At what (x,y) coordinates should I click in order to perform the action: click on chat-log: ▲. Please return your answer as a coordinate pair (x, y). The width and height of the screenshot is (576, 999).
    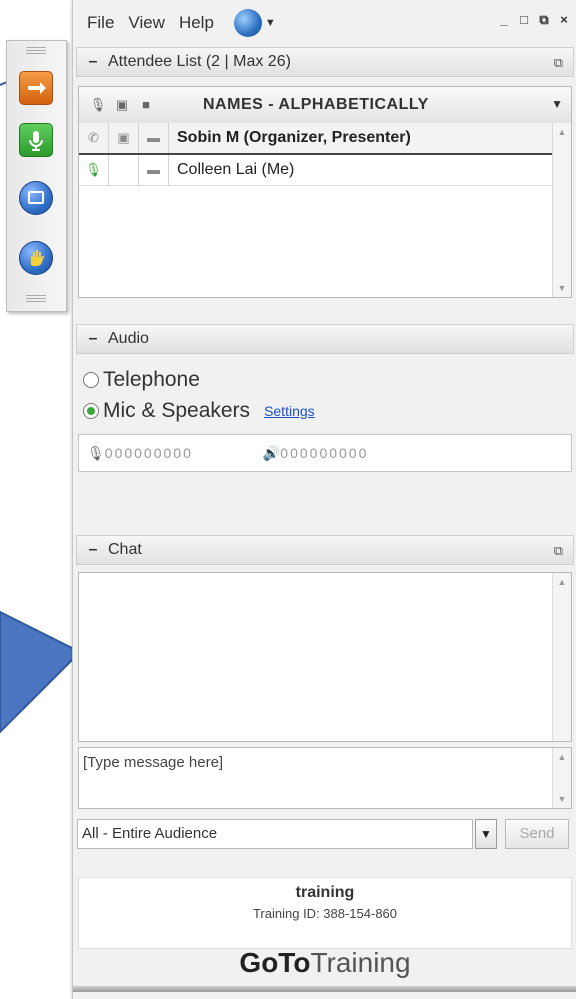
    Looking at the image, I should click on (325, 657).